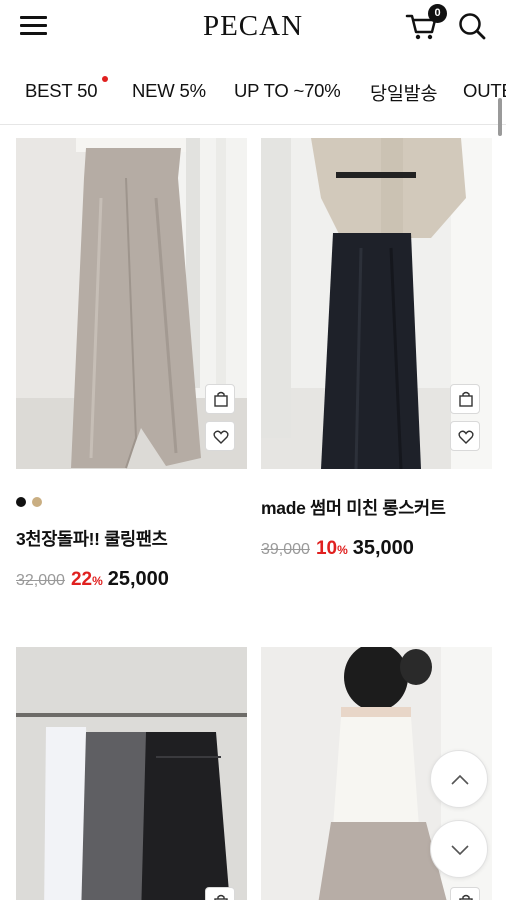 The image size is (506, 900). I want to click on tab-new-5: NEW 5%, so click(169, 91).